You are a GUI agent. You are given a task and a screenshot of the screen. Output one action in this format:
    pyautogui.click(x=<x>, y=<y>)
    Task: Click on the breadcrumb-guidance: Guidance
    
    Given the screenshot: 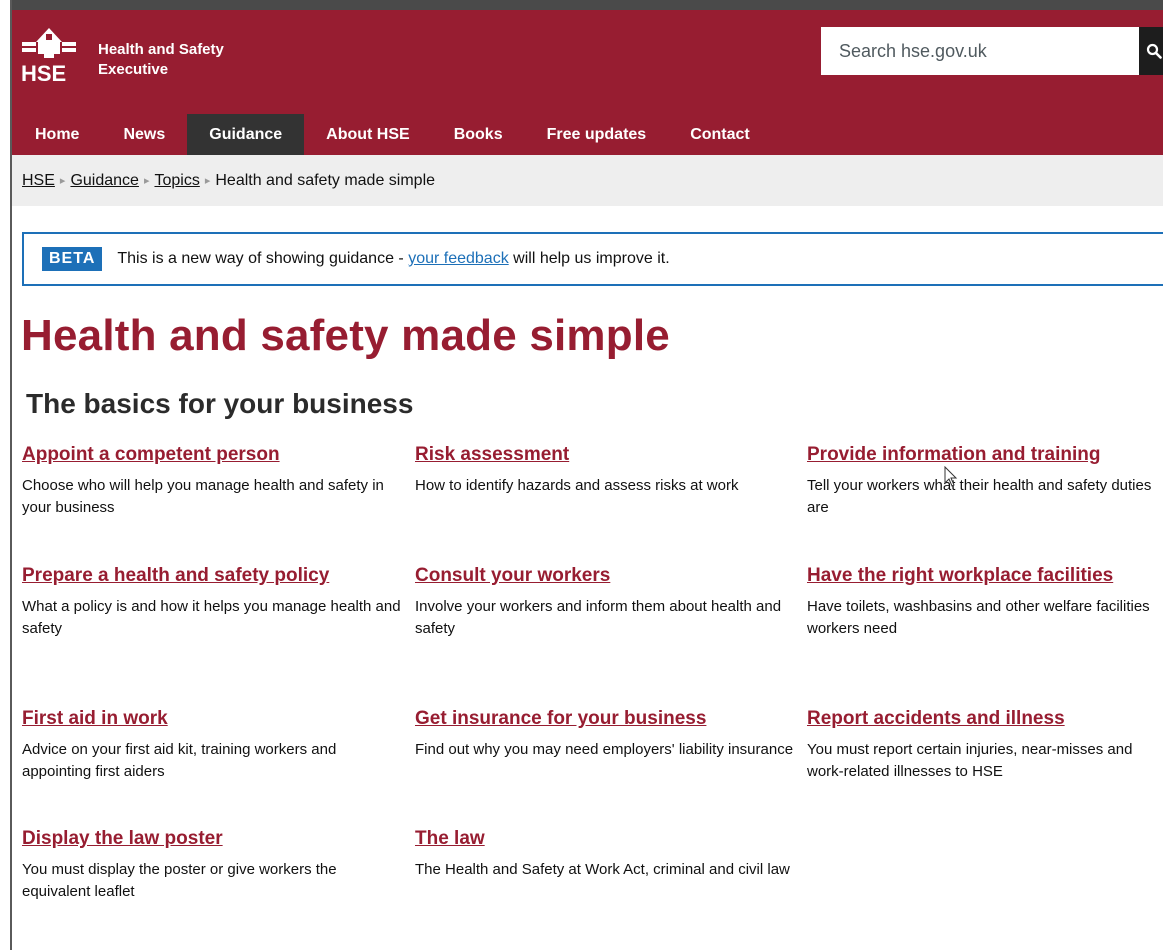 What is the action you would take?
    pyautogui.click(x=104, y=180)
    